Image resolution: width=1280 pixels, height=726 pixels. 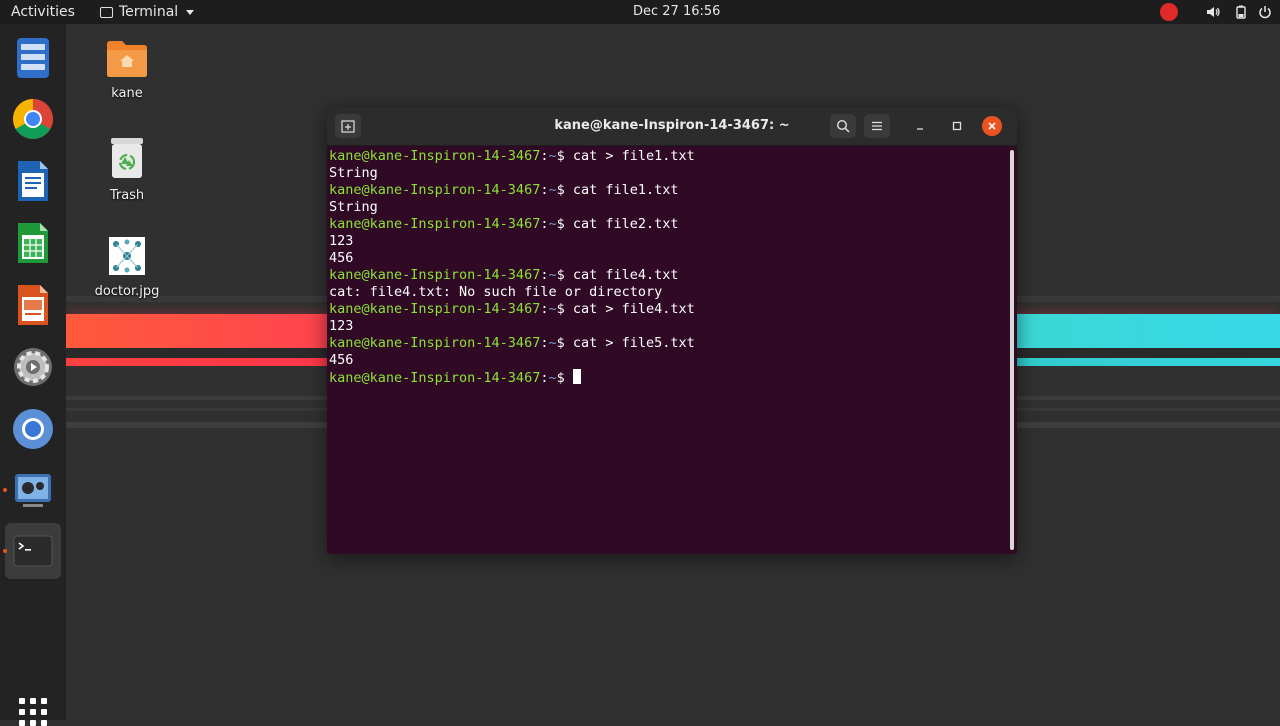 I want to click on chrome-icon, so click(x=33, y=119).